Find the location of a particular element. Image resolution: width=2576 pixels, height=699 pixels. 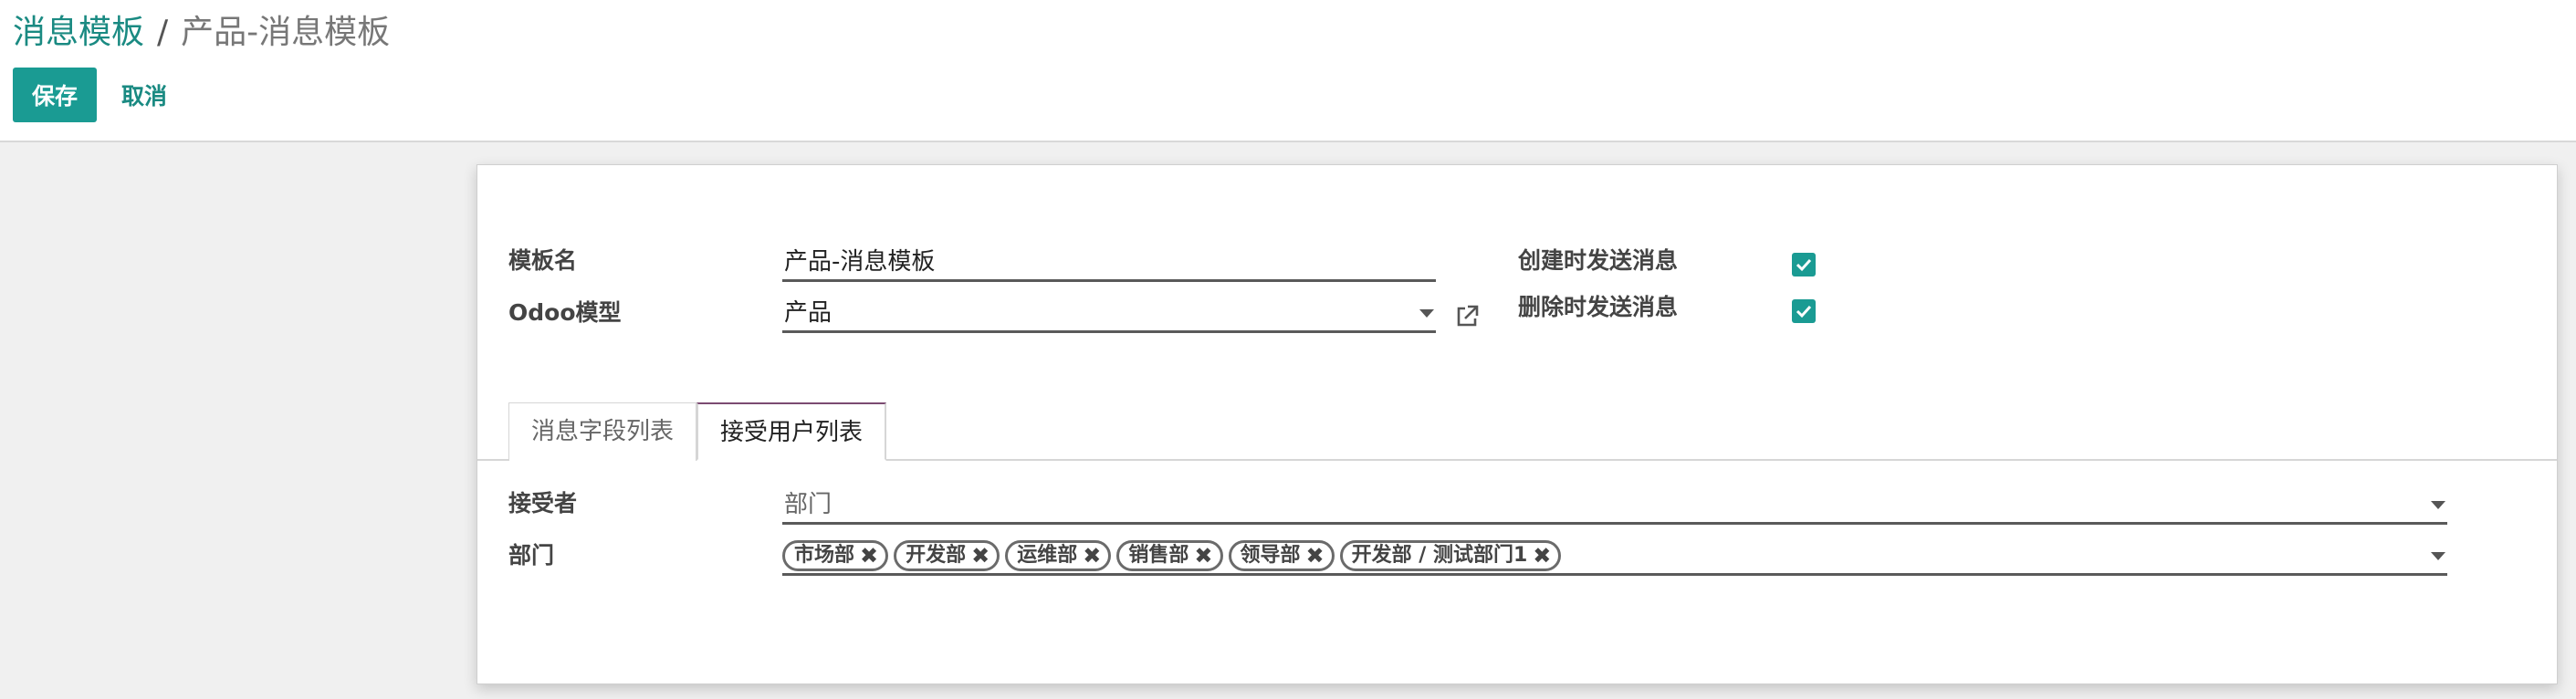

department-tag: 销售部 ✖ is located at coordinates (1169, 556).